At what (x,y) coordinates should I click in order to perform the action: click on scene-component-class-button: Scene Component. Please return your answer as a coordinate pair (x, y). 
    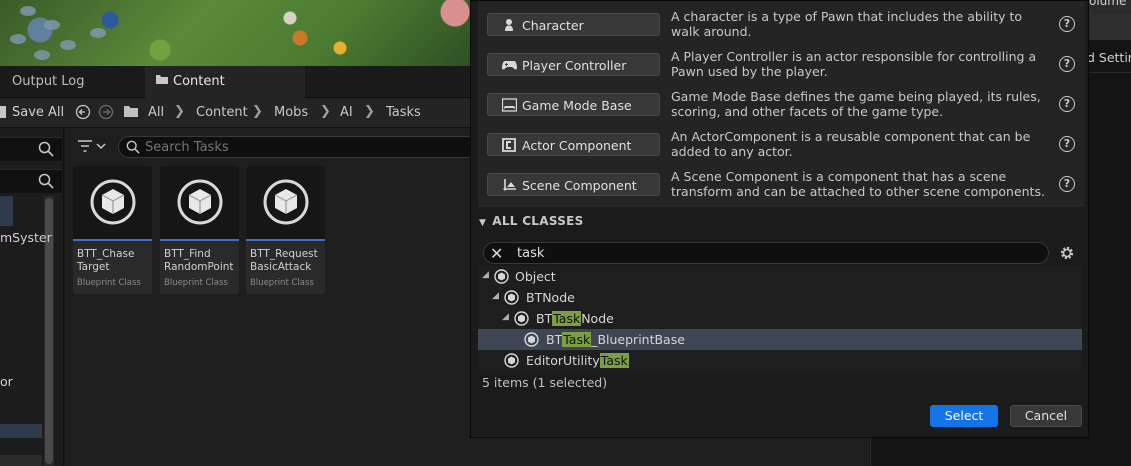
    Looking at the image, I should click on (573, 184).